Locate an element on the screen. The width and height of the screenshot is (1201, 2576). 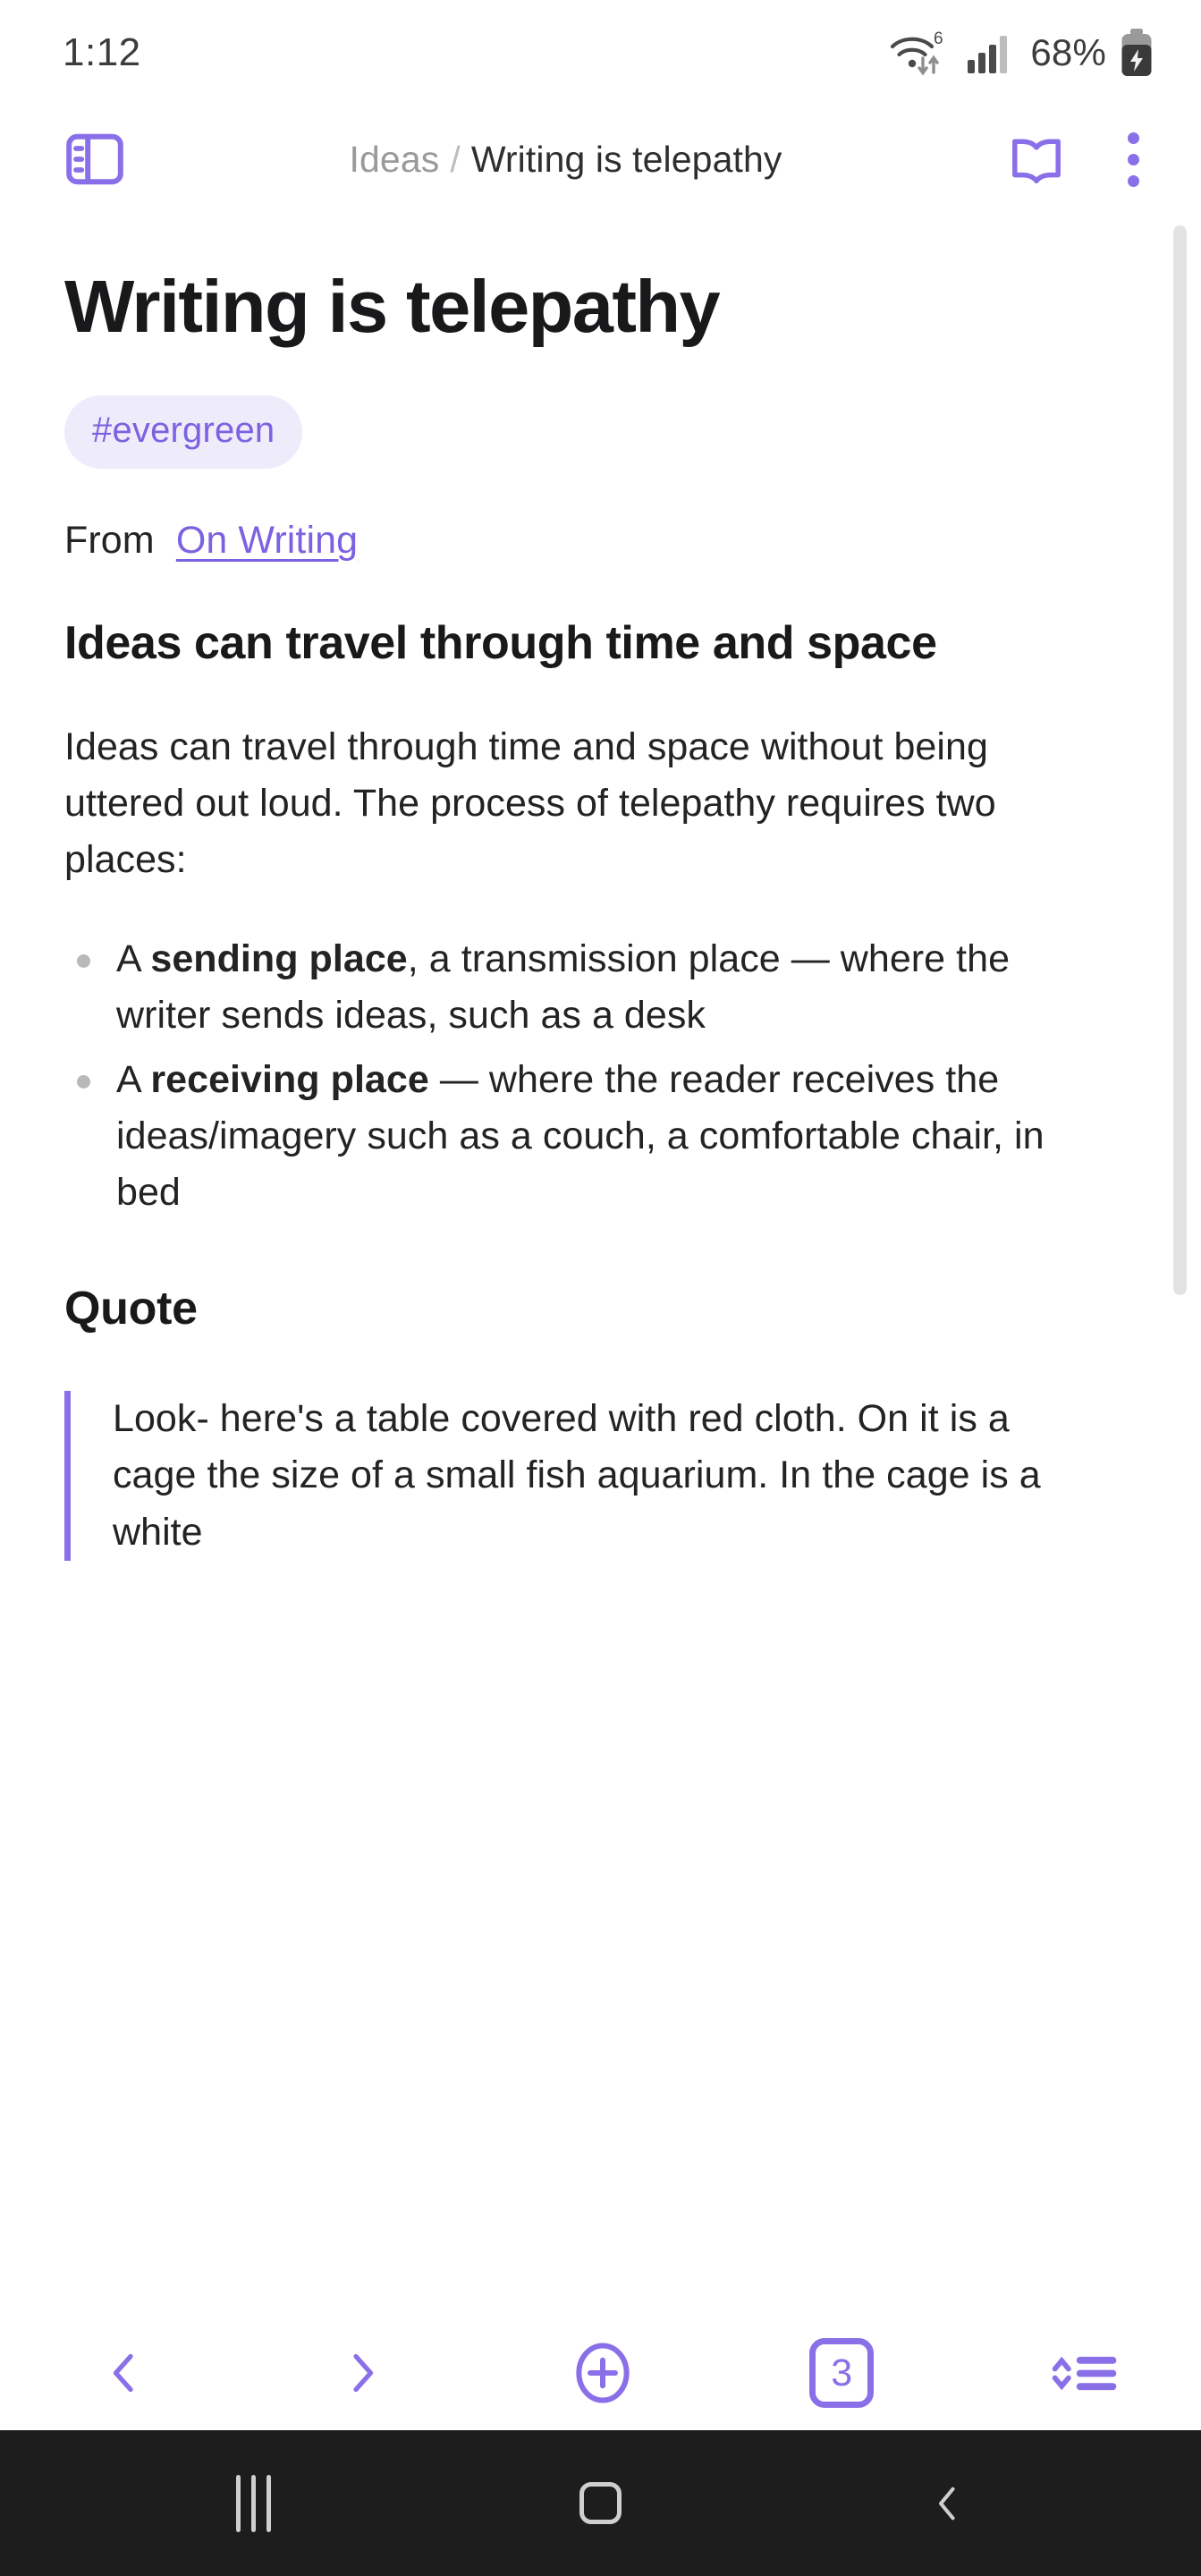
tag-list: #evergreen is located at coordinates (600, 431).